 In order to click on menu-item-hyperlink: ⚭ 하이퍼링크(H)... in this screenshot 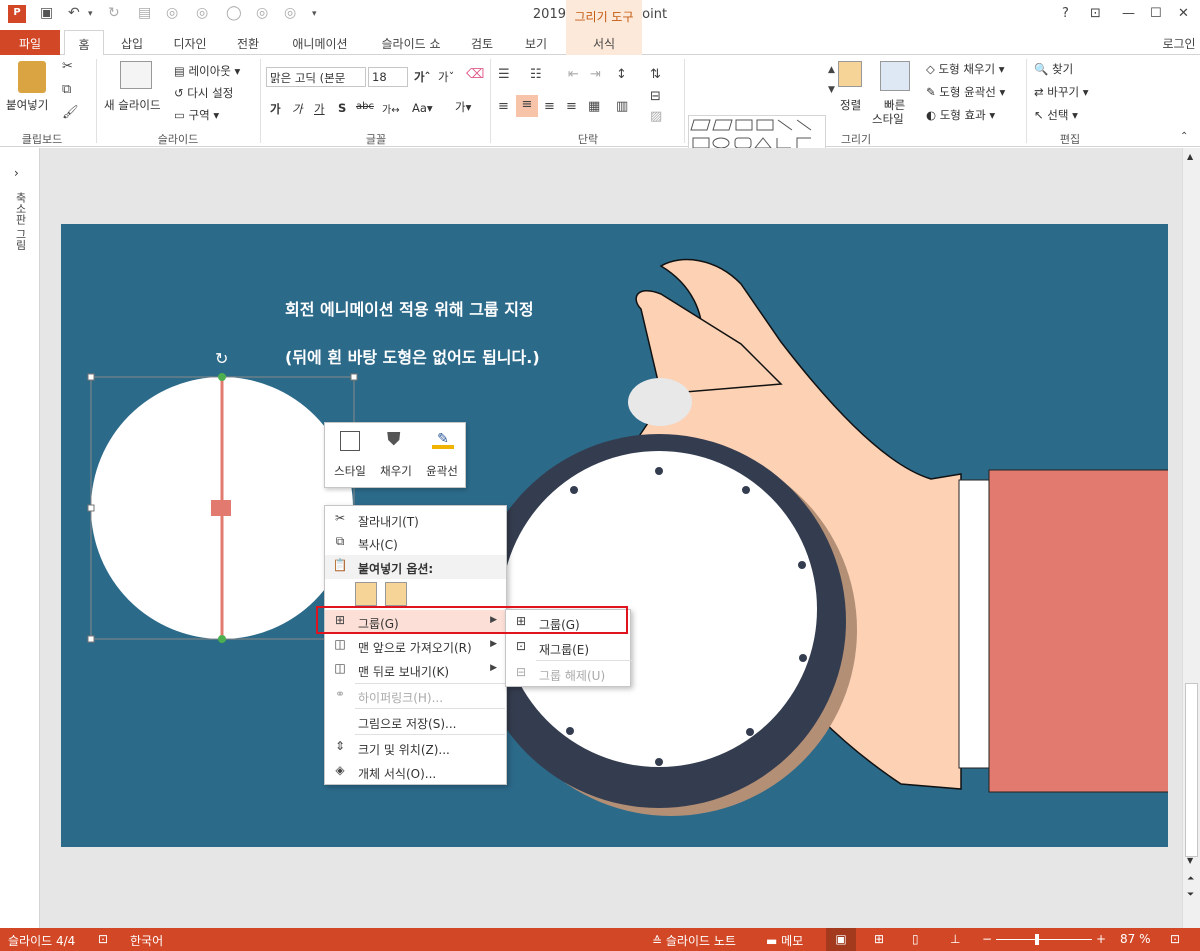, I will do `click(415, 696)`.